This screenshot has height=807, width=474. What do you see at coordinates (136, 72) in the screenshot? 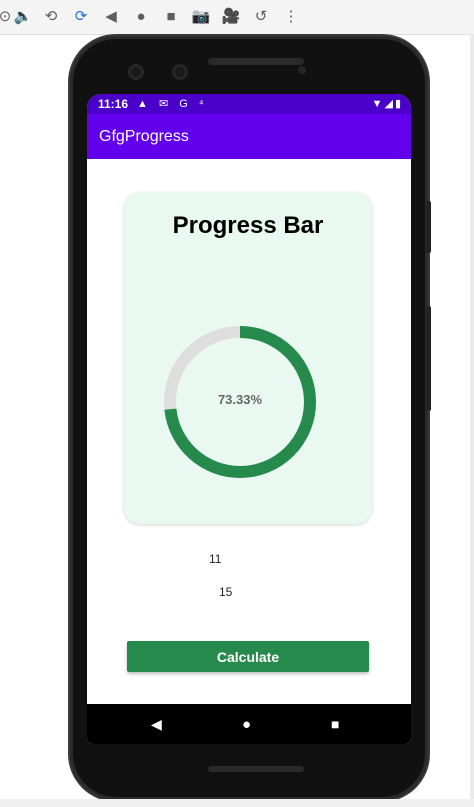
I see `front-camera-icon` at bounding box center [136, 72].